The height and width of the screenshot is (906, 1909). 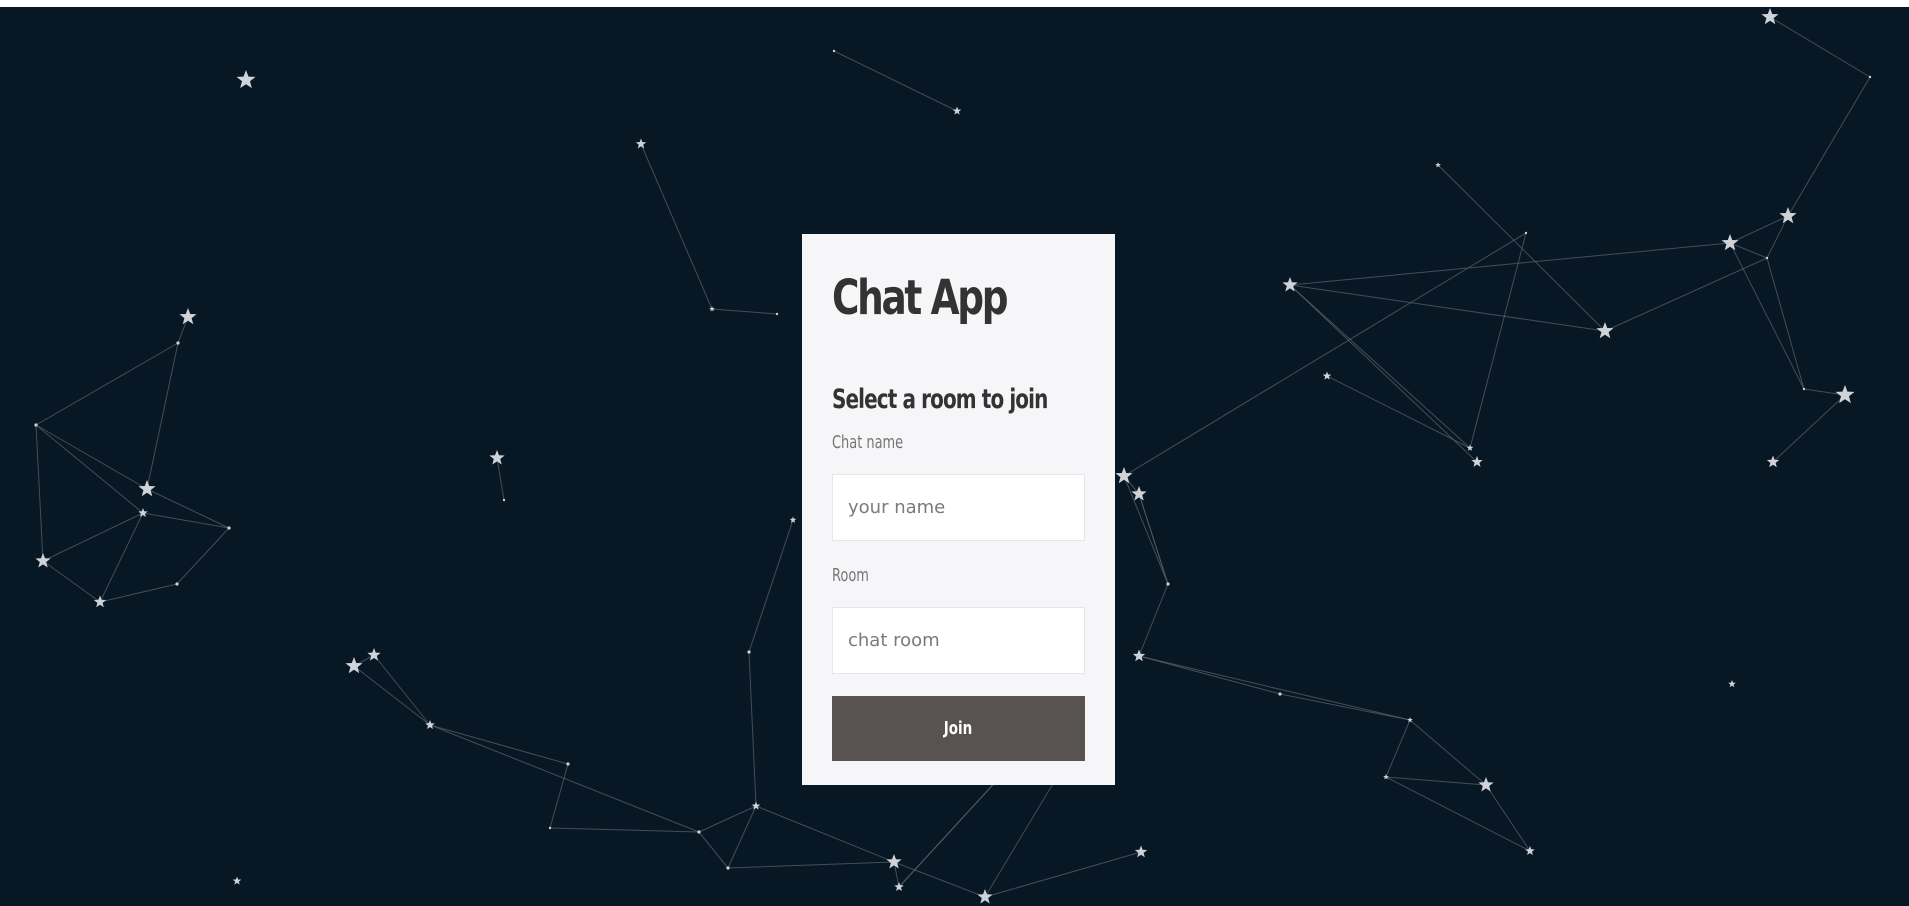 I want to click on join-button-label: Join, so click(x=958, y=728).